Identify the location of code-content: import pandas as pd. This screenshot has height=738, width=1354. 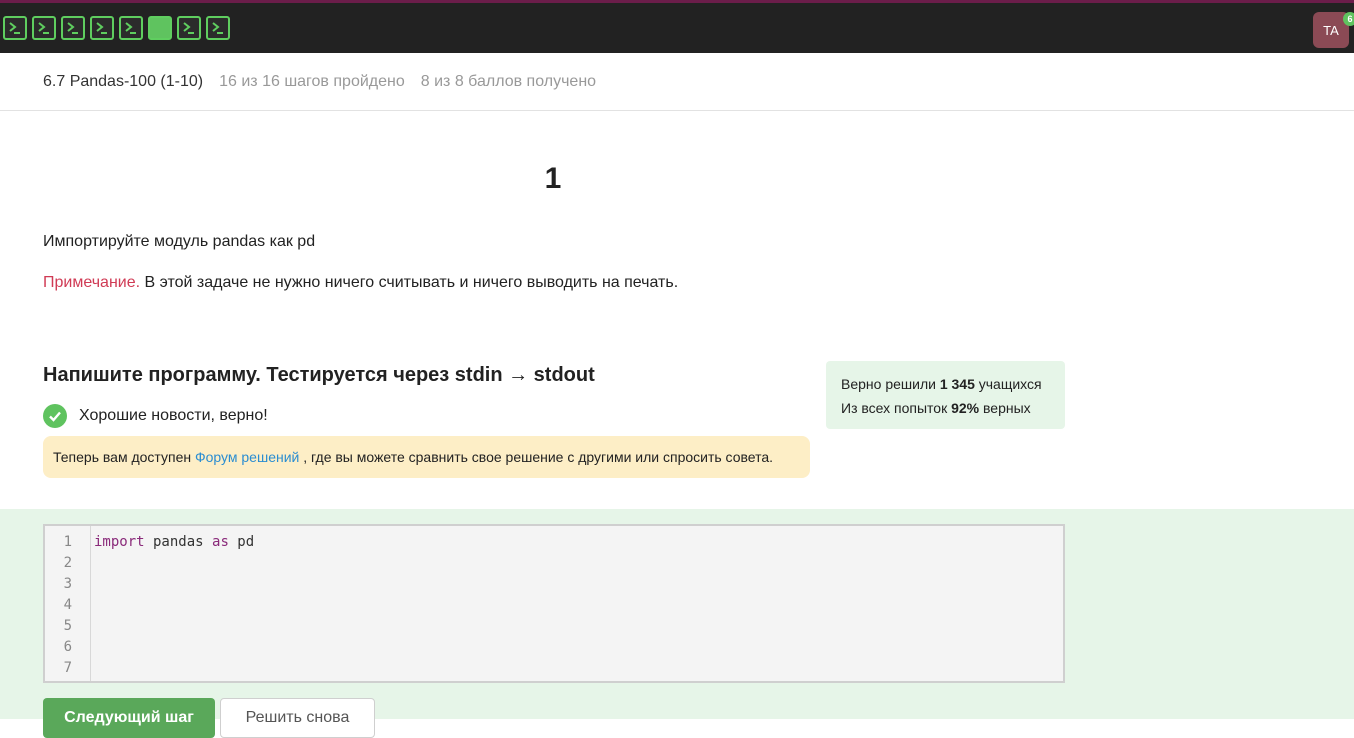
(172, 603).